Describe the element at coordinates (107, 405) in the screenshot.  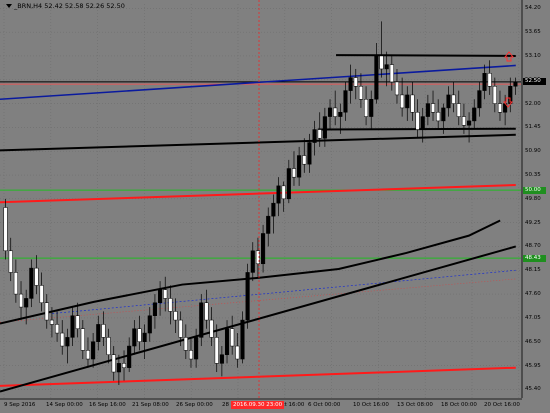
I see `time-tick-label: 16 Sep 16:00` at that location.